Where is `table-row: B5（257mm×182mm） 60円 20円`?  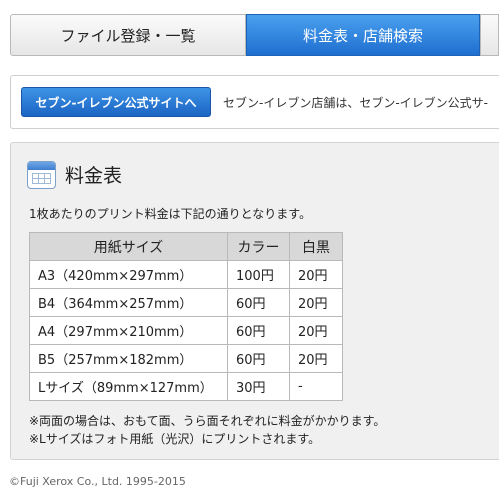
table-row: B5（257mm×182mm） 60円 20円 is located at coordinates (186, 358).